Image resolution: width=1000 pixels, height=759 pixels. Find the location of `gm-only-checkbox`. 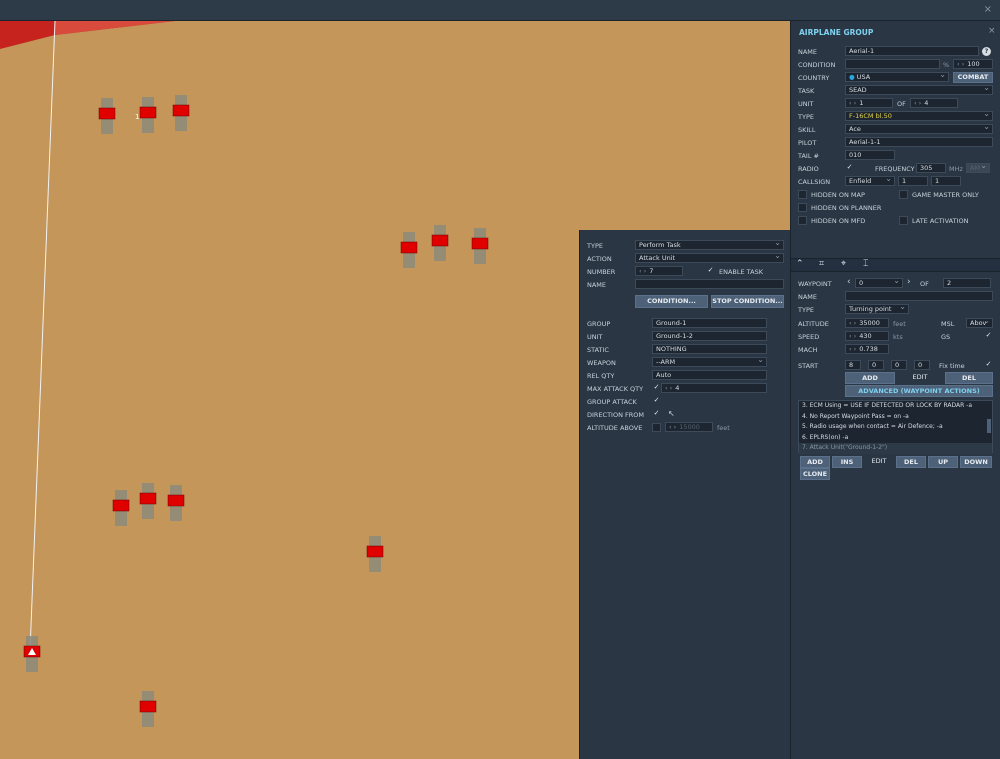

gm-only-checkbox is located at coordinates (903, 194).